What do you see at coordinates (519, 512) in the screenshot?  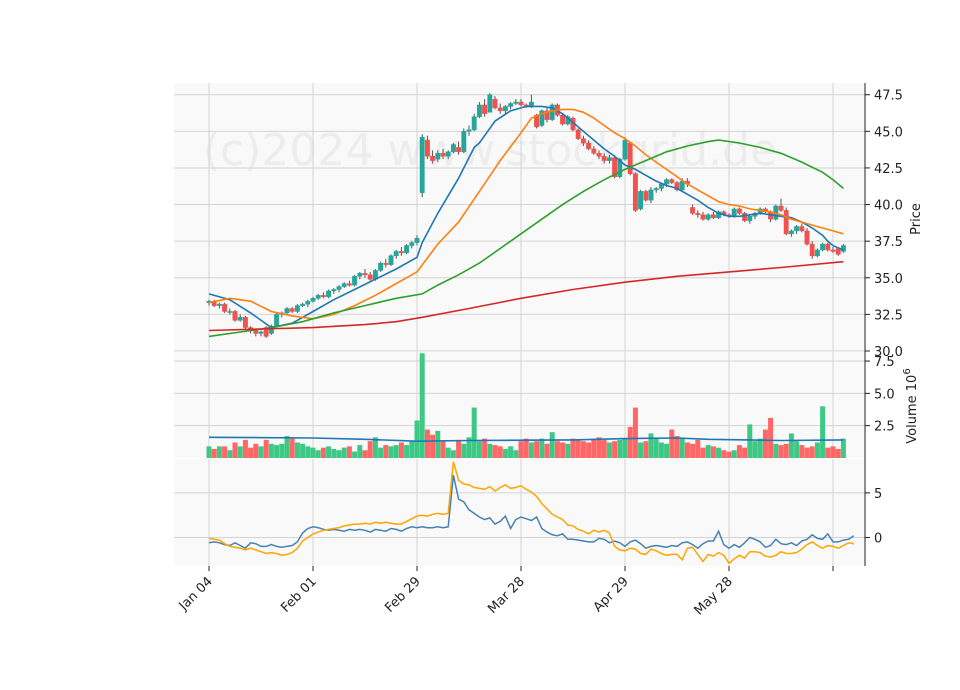 I see `indicator-panel-background` at bounding box center [519, 512].